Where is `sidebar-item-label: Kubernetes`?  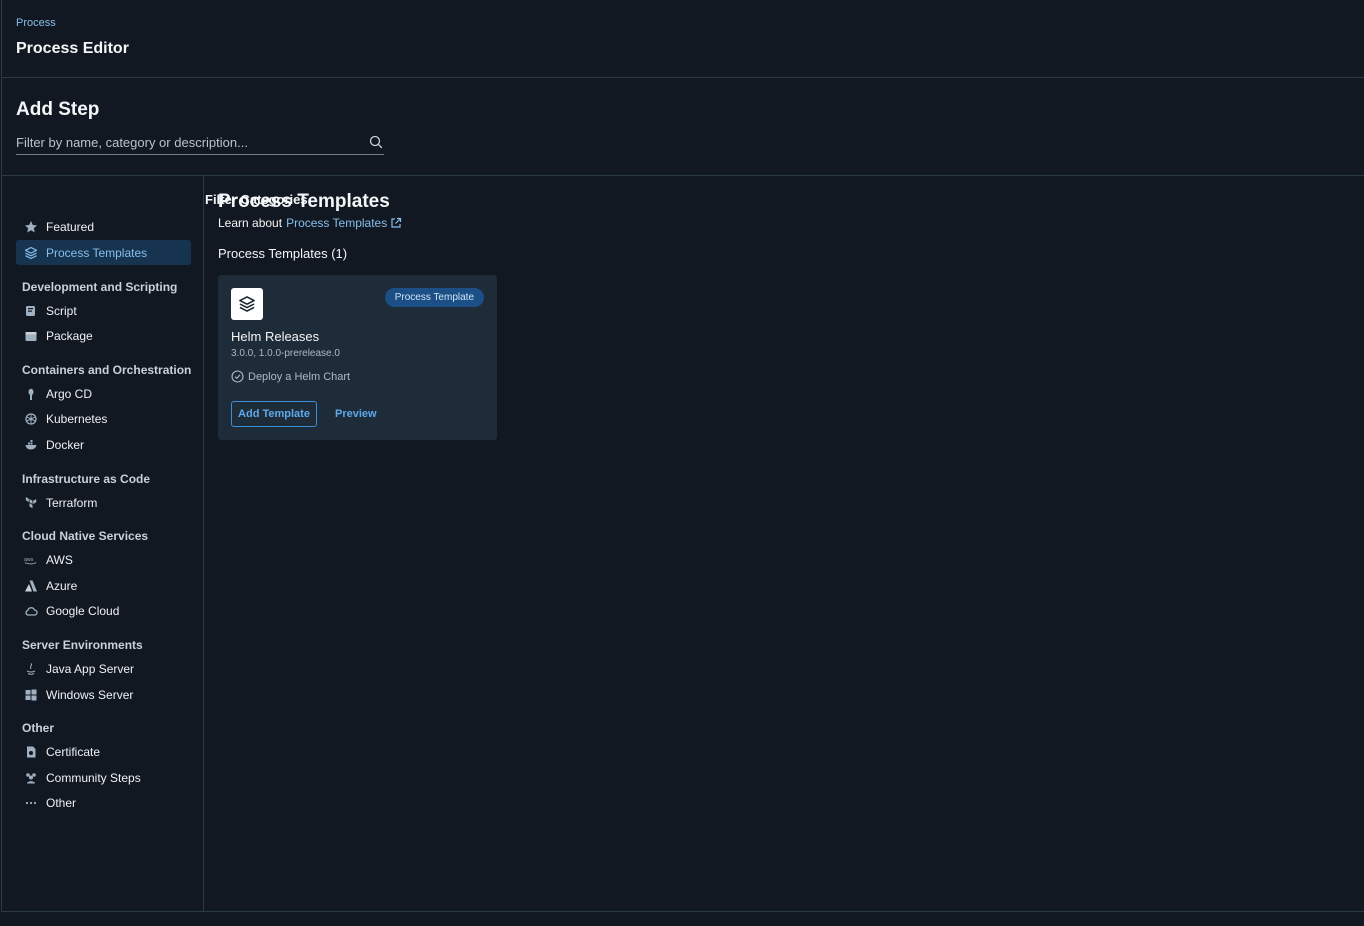
sidebar-item-label: Kubernetes is located at coordinates (77, 418).